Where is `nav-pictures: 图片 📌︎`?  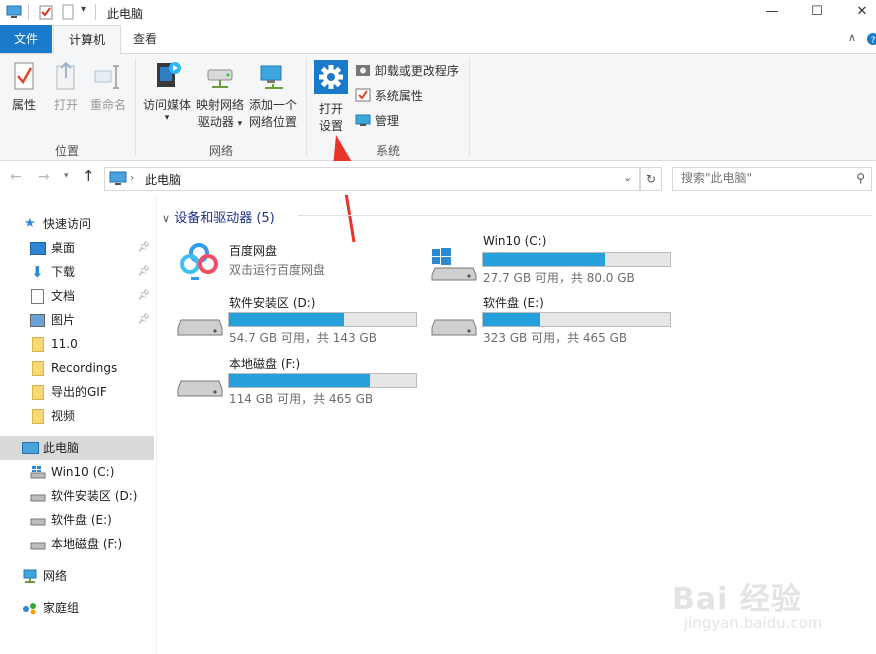 nav-pictures: 图片 📌︎ is located at coordinates (77, 320).